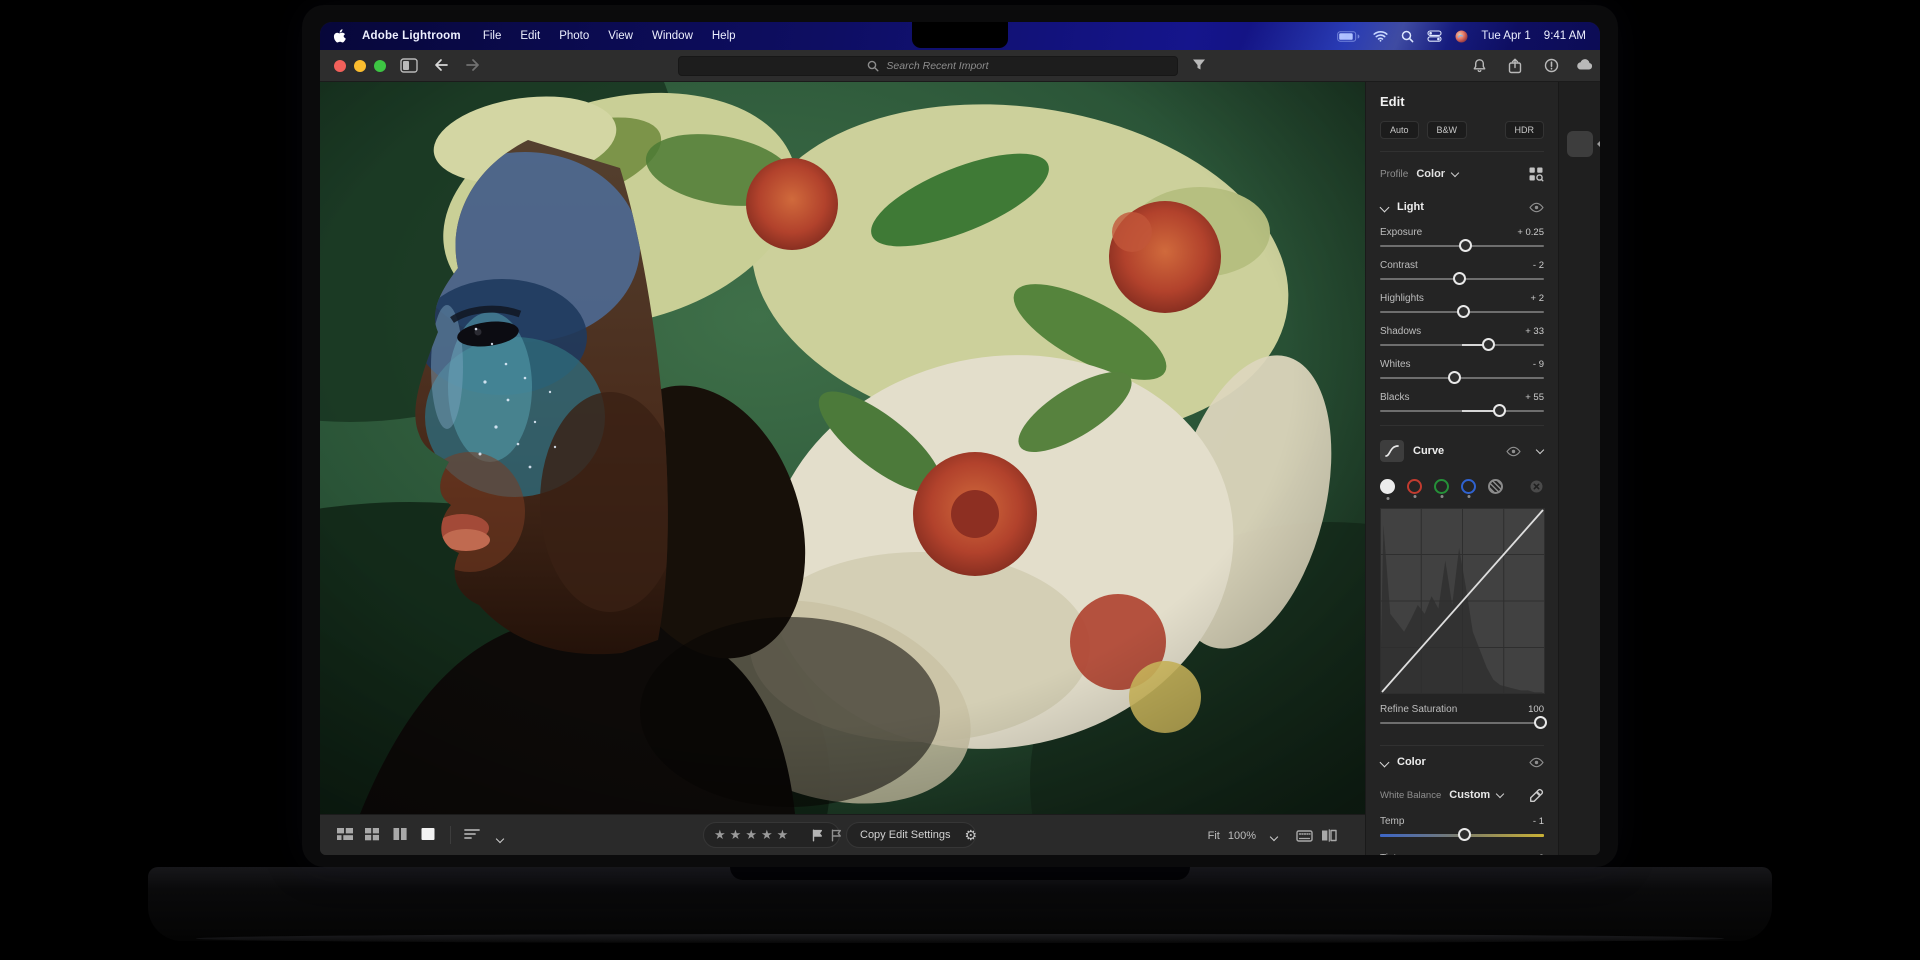  Describe the element at coordinates (1274, 836) in the screenshot. I see `zoom-chevron-icon` at that location.